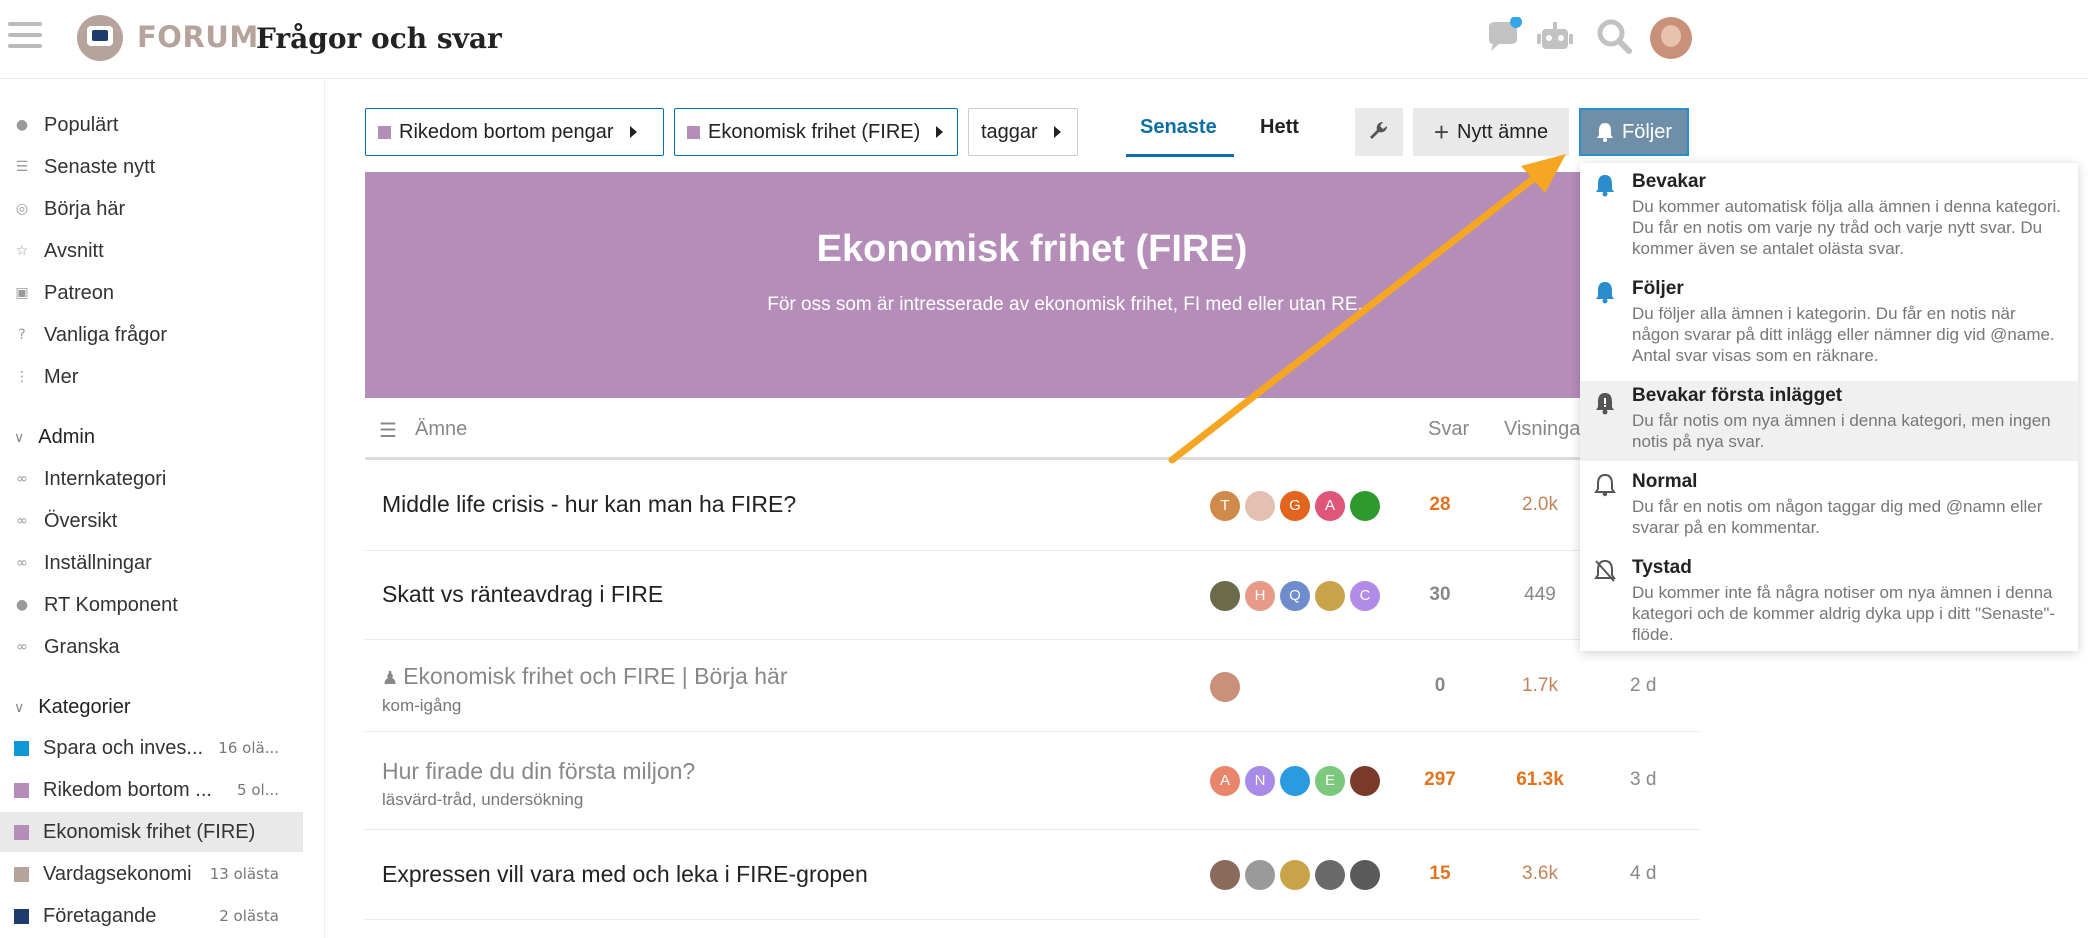  Describe the element at coordinates (1330, 781) in the screenshot. I see `poster-avatar: E` at that location.